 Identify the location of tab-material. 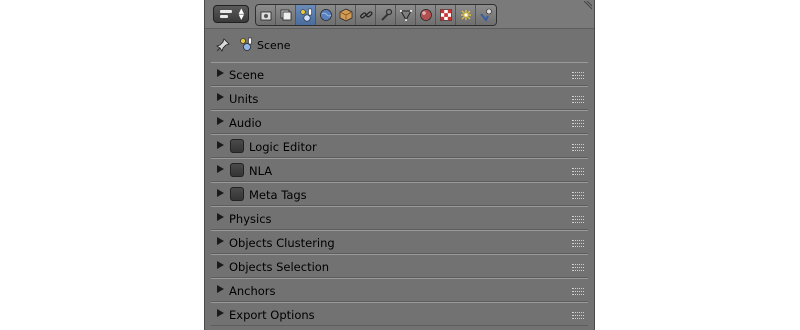
(426, 15).